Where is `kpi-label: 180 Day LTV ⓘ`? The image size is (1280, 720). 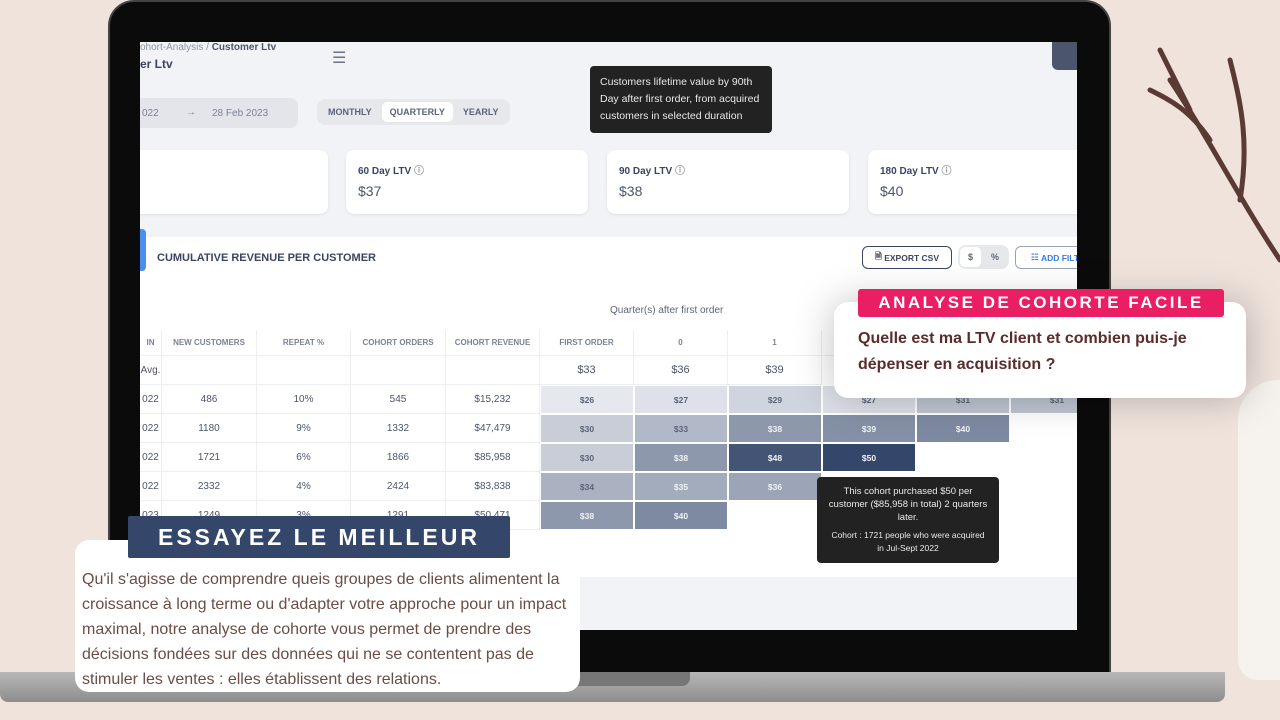
kpi-label: 180 Day LTV ⓘ is located at coordinates (916, 171).